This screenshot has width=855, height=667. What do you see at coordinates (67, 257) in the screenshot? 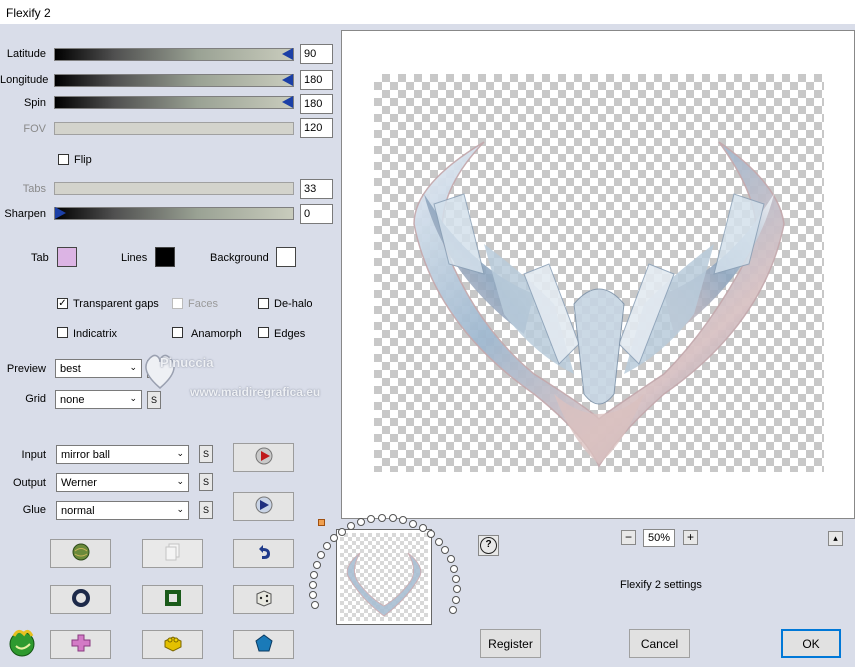
I see `tab-color-swatch` at bounding box center [67, 257].